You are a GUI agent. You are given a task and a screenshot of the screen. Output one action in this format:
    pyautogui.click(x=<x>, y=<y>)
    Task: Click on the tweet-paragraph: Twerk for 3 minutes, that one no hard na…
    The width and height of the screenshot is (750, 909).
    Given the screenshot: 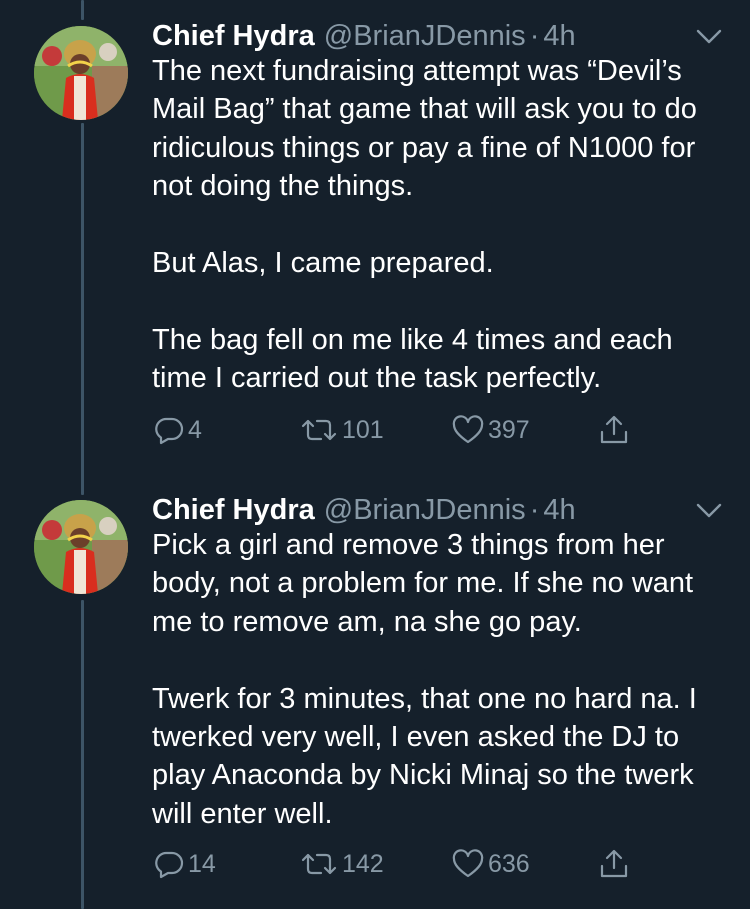 What is the action you would take?
    pyautogui.click(x=424, y=756)
    